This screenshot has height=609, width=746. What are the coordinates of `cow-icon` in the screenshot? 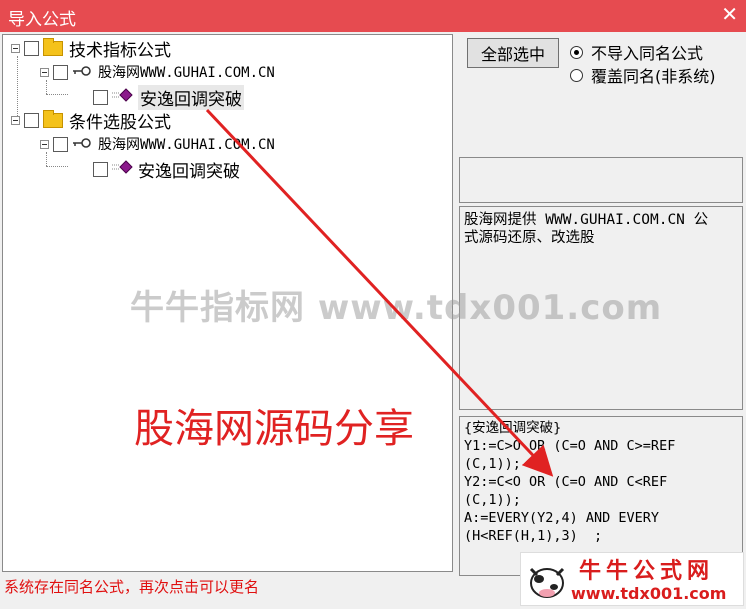 It's located at (547, 582).